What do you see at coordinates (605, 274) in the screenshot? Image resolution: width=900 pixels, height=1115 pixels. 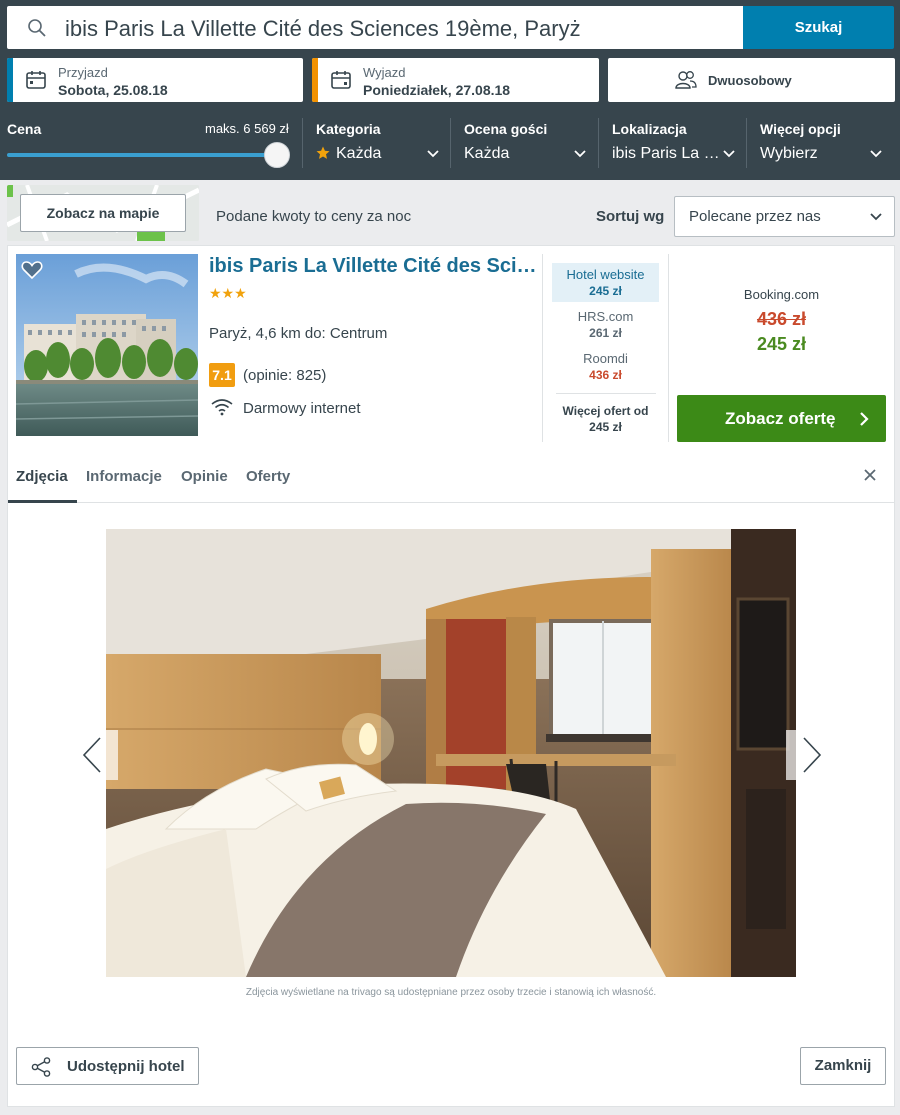 I see `deal-site-hotel-website: Hotel website` at bounding box center [605, 274].